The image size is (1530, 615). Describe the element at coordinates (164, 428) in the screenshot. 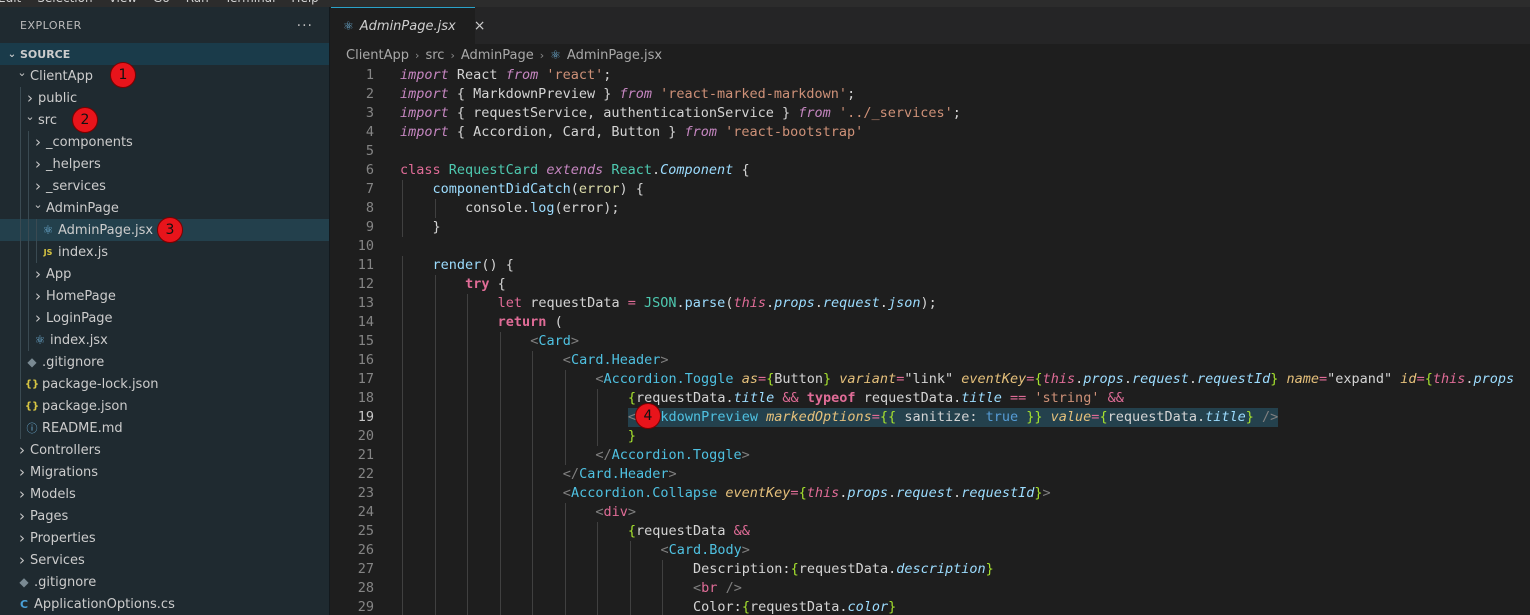

I see `tree-item: ⓘ README.md` at that location.